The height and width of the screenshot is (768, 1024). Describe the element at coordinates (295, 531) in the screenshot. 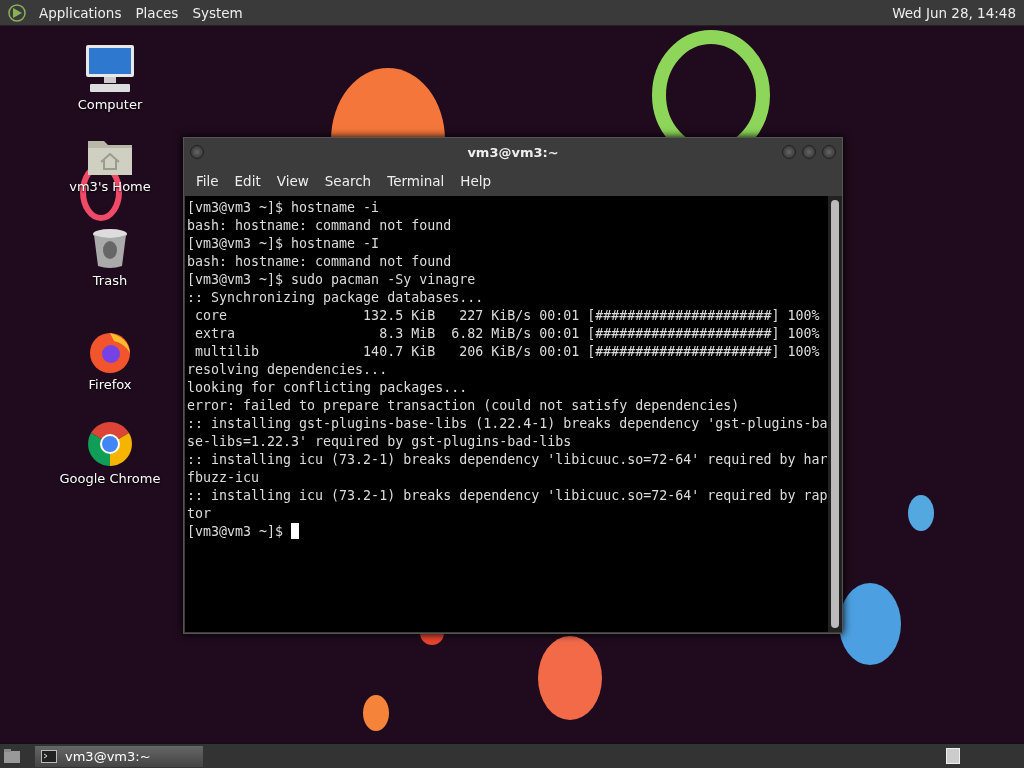

I see `text-cursor` at that location.